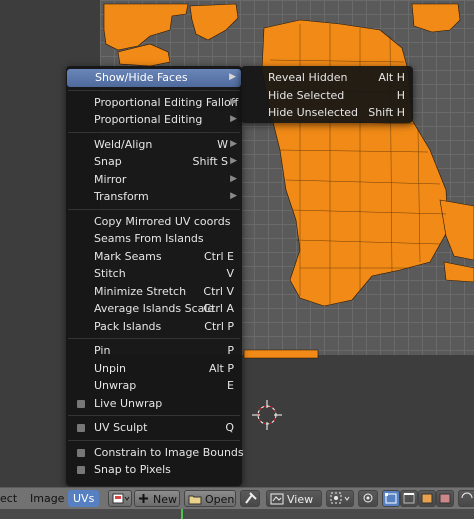  Describe the element at coordinates (154, 103) in the screenshot. I see `menu-item-proportional-editing-falloff: Proportional Editing Falloff ▶` at that location.